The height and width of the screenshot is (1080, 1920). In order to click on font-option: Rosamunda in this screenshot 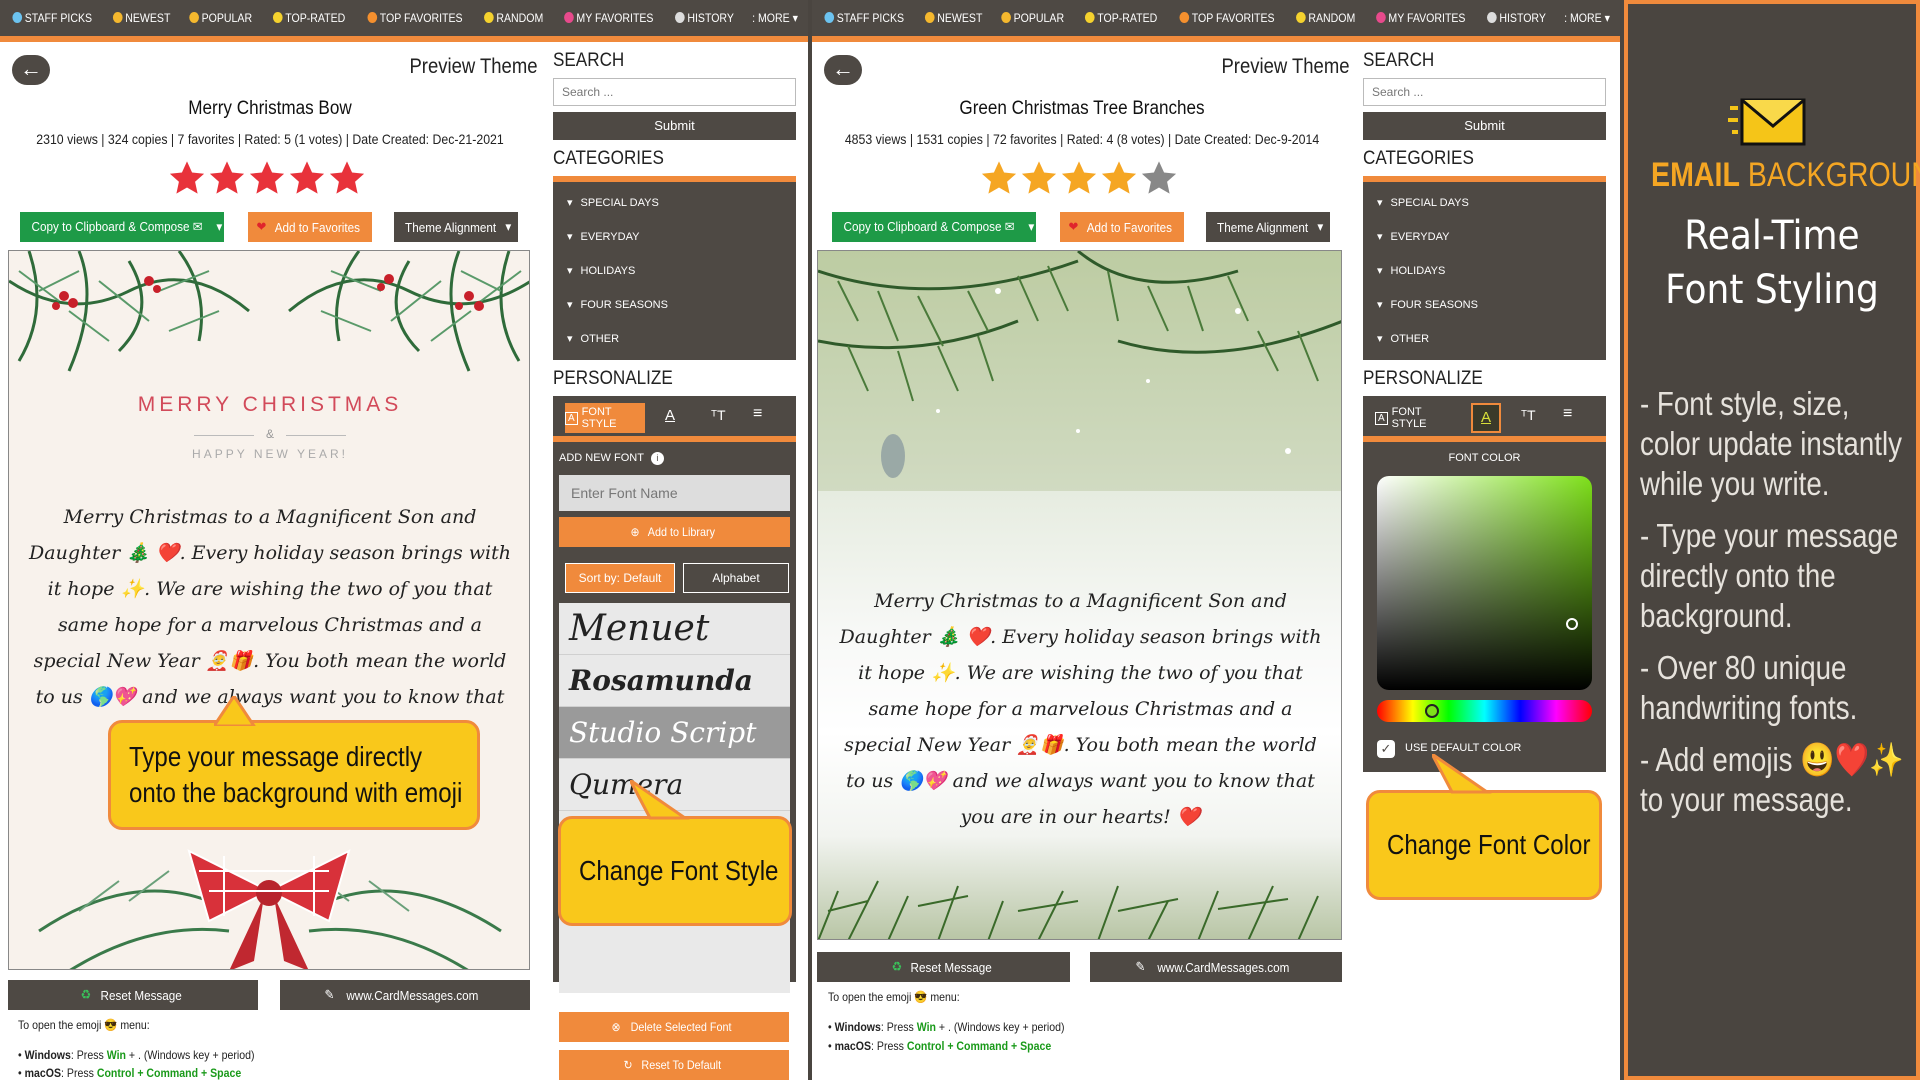, I will do `click(674, 681)`.